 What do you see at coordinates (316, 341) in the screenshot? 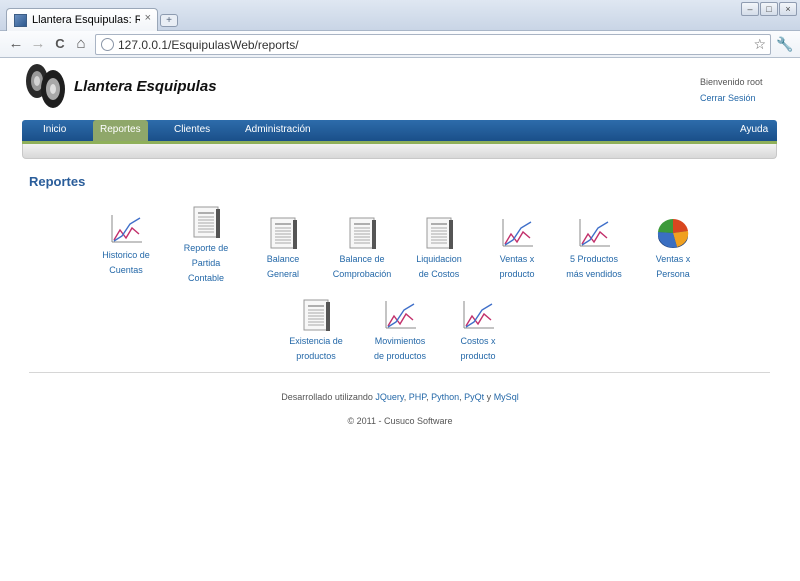
I see `report-label: Existencia de` at bounding box center [316, 341].